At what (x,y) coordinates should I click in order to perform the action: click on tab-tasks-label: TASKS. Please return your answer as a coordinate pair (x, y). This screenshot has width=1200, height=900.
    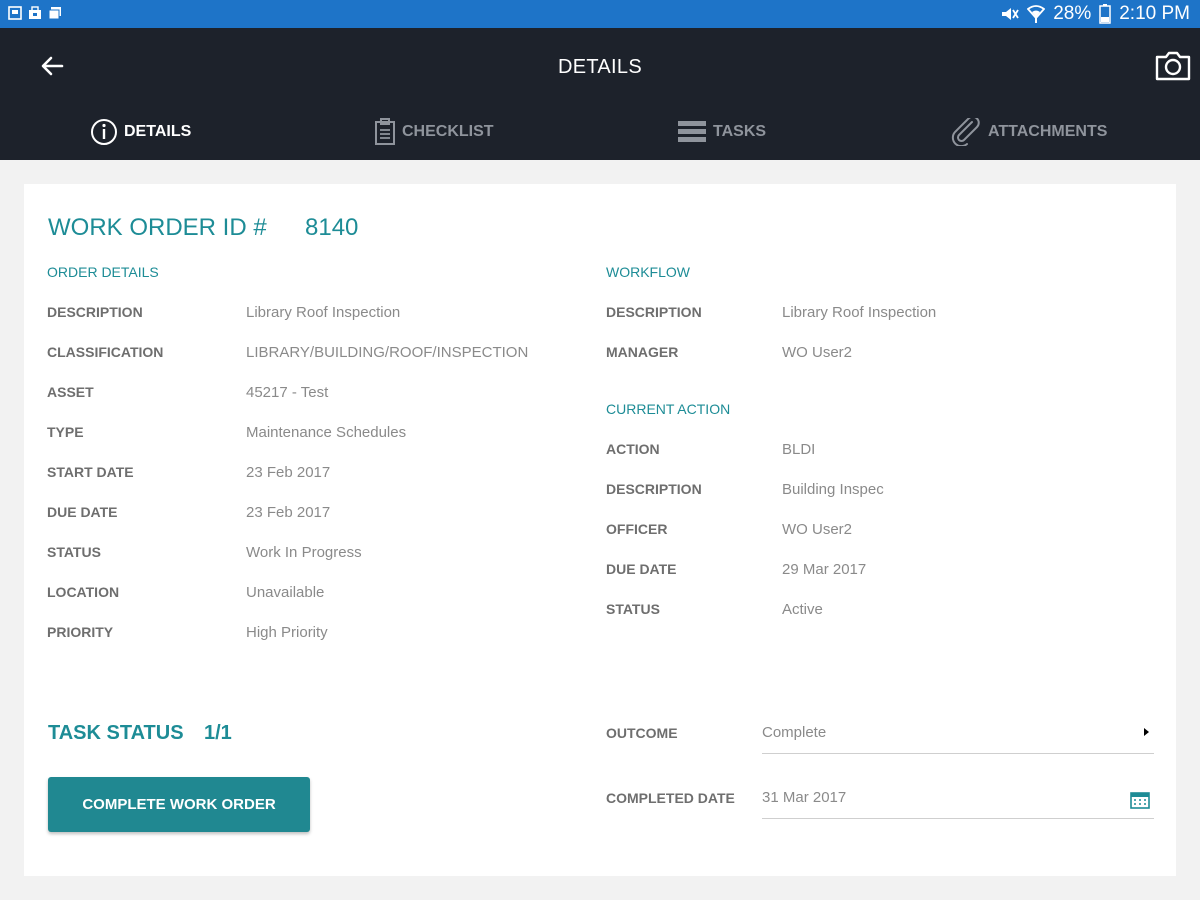
    Looking at the image, I should click on (740, 131).